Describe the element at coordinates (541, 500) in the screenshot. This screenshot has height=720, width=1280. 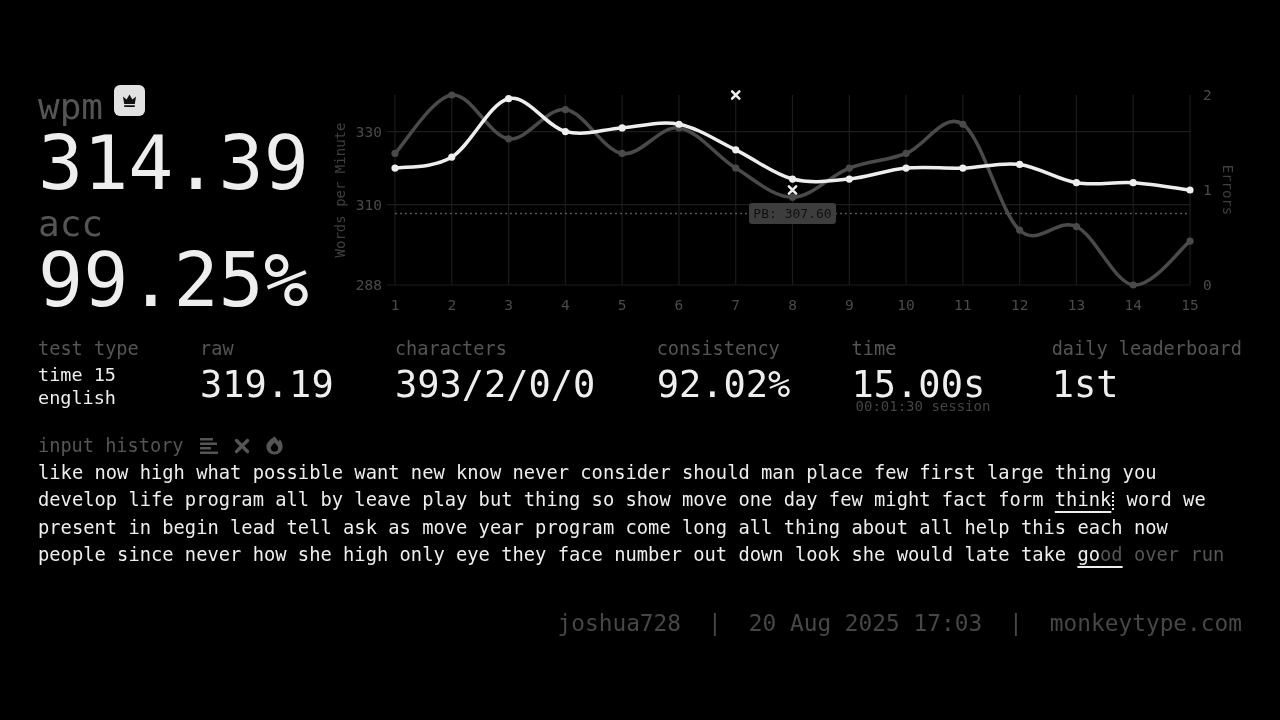
I see `typed-words: develop life program all by leave play but thing so show move one day few might fact form` at that location.